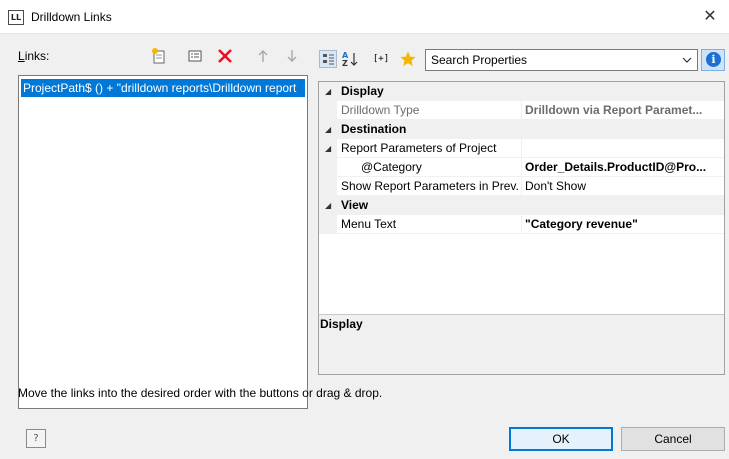 This screenshot has width=729, height=459. What do you see at coordinates (521, 205) in the screenshot?
I see `category-view: ◢ View` at bounding box center [521, 205].